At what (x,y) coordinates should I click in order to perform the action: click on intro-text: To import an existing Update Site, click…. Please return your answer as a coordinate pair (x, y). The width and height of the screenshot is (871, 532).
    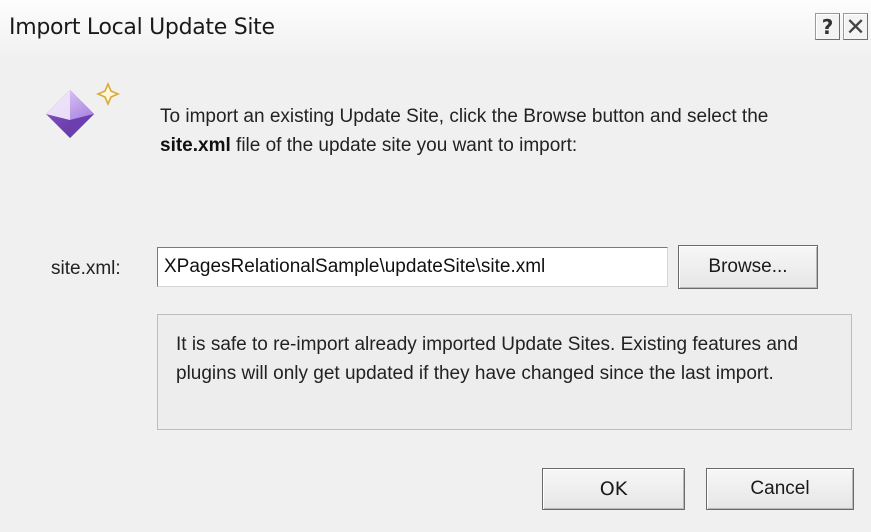
    Looking at the image, I should click on (490, 131).